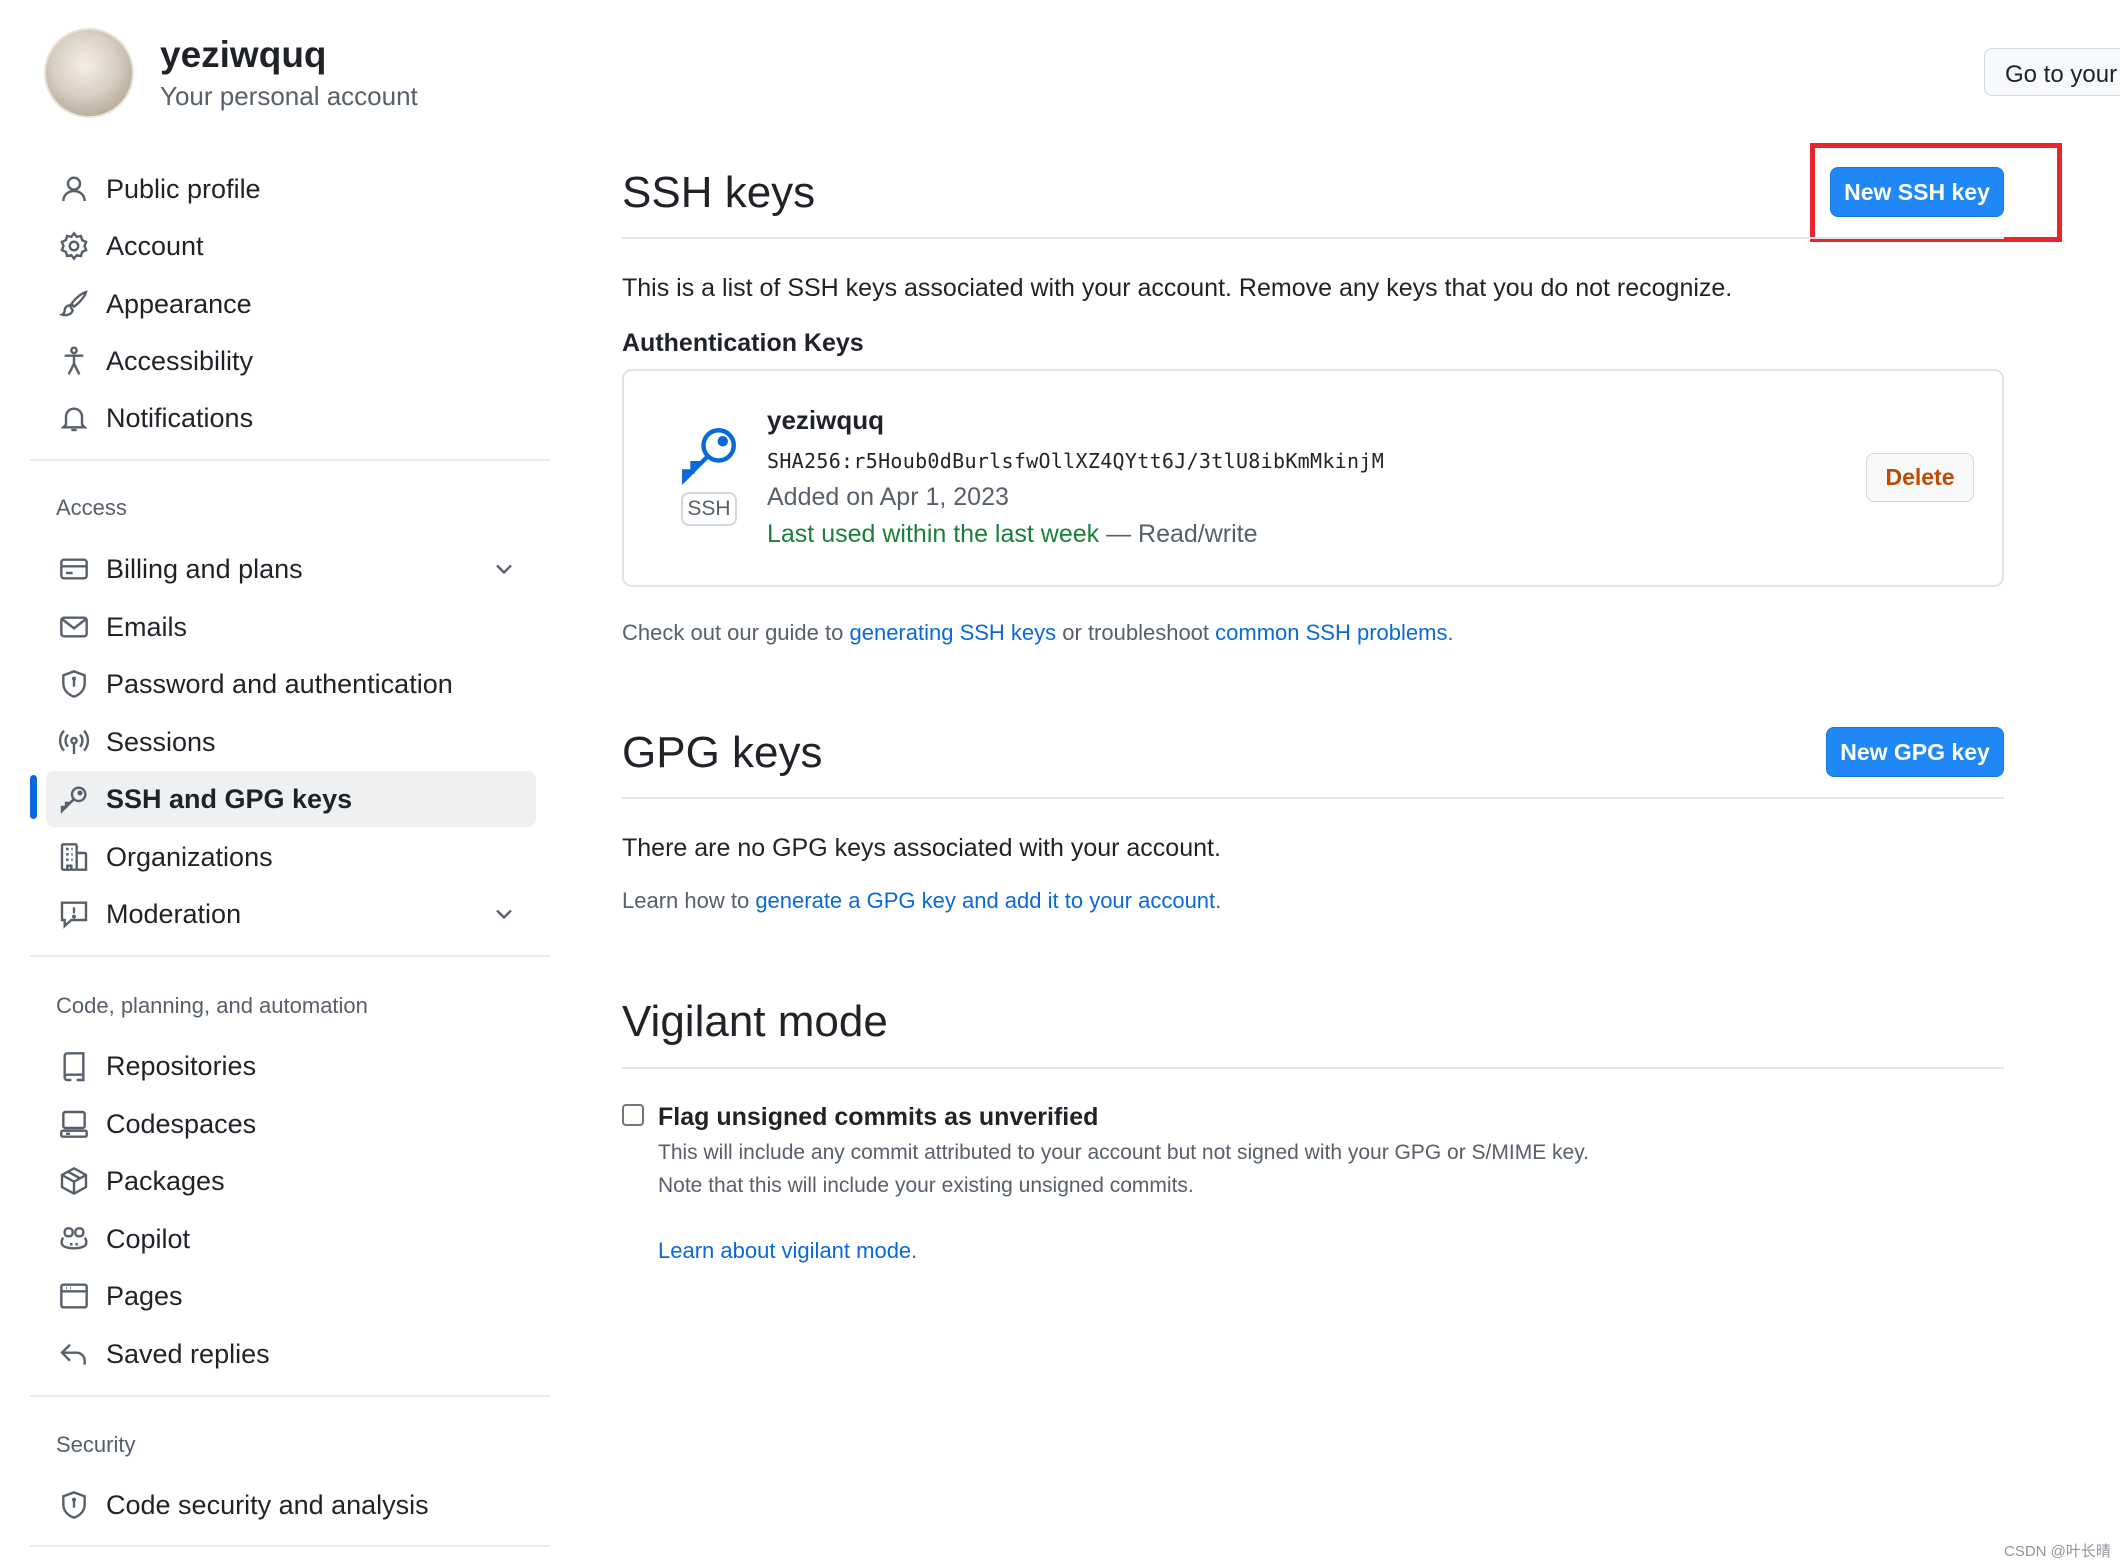 This screenshot has height=1566, width=2120. Describe the element at coordinates (291, 1296) in the screenshot. I see `sidebar-item-pages: Pages` at that location.